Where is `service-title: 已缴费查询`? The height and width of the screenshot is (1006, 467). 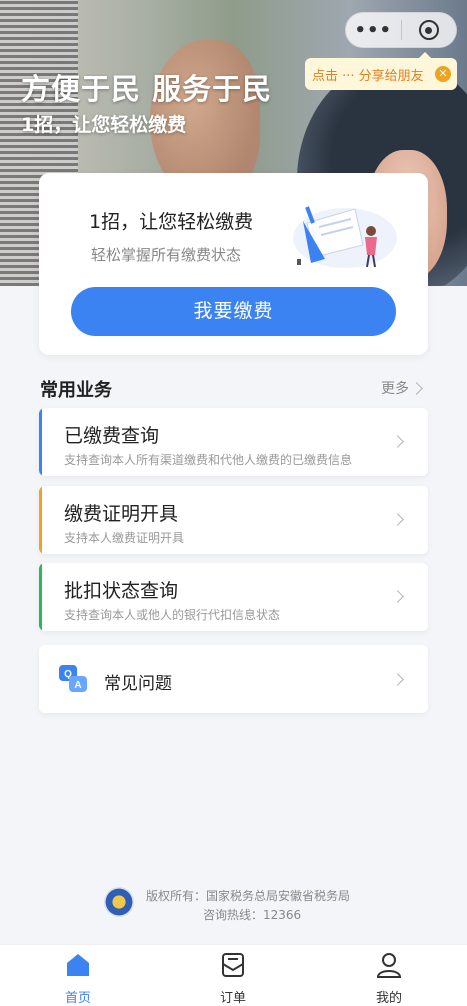 service-title: 已缴费查询 is located at coordinates (112, 436).